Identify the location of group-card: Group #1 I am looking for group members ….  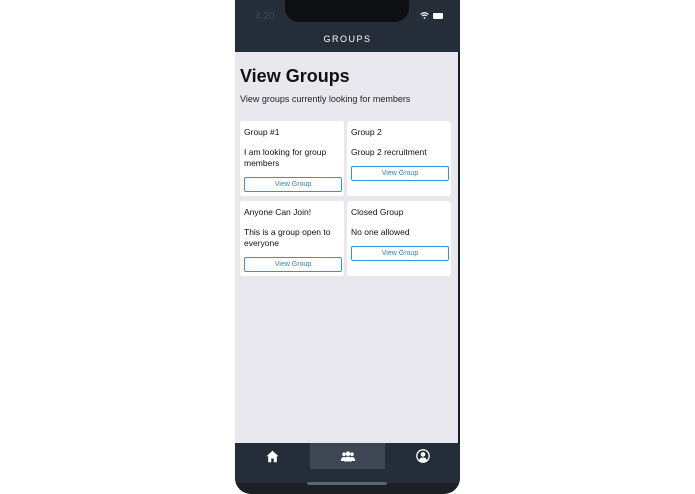
(292, 158).